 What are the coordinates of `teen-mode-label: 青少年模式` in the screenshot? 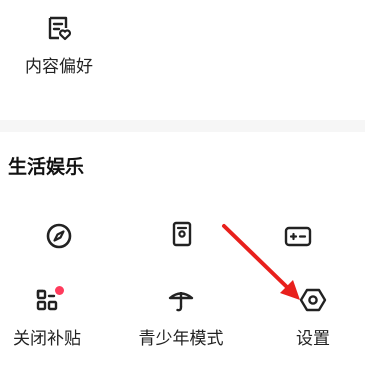 It's located at (181, 339).